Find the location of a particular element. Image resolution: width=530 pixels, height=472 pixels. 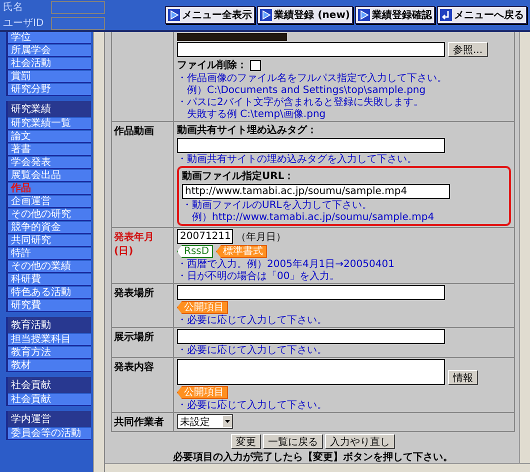

menu-button: メニュー全表示 is located at coordinates (210, 15).